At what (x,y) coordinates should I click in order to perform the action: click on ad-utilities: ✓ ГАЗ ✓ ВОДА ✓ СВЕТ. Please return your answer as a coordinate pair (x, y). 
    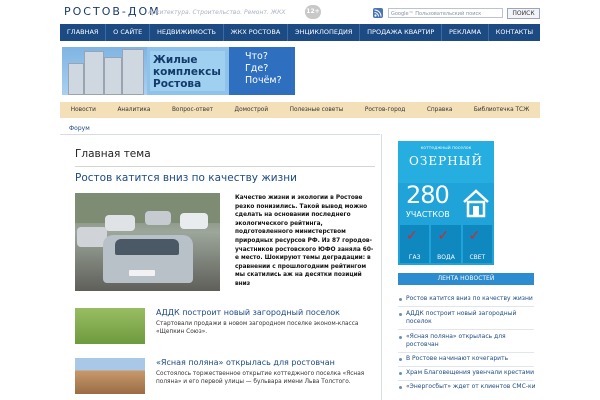
    Looking at the image, I should click on (446, 244).